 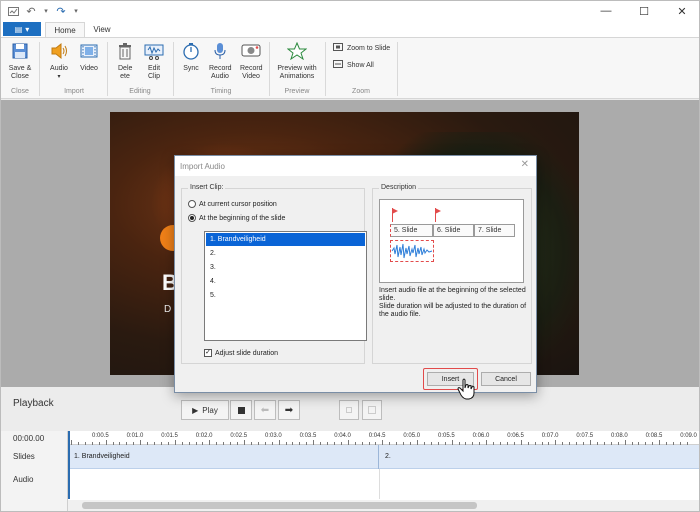 What do you see at coordinates (361, 48) in the screenshot?
I see `zoom-to-slide-button: Zoom to Slide` at bounding box center [361, 48].